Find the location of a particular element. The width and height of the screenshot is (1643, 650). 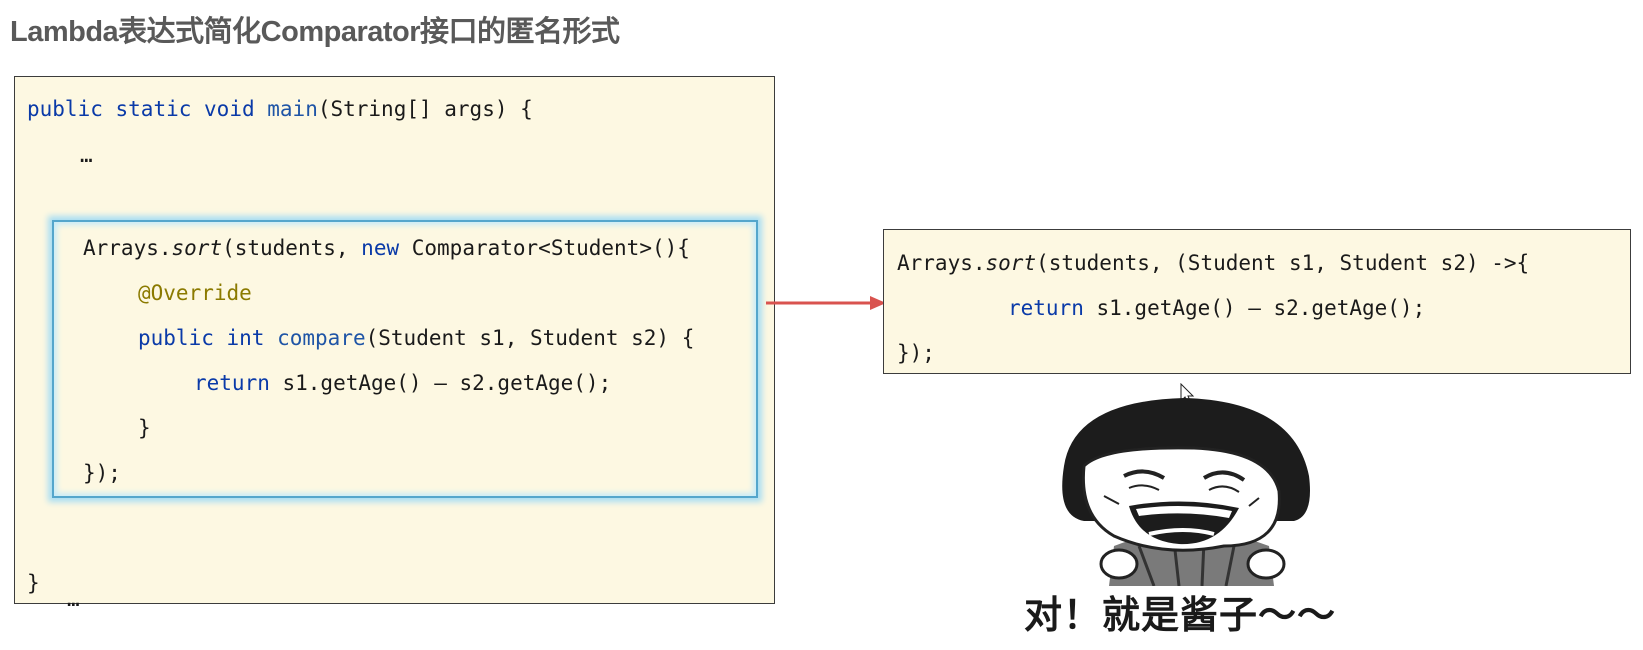

code-line-lambda-close: }); is located at coordinates (916, 353).